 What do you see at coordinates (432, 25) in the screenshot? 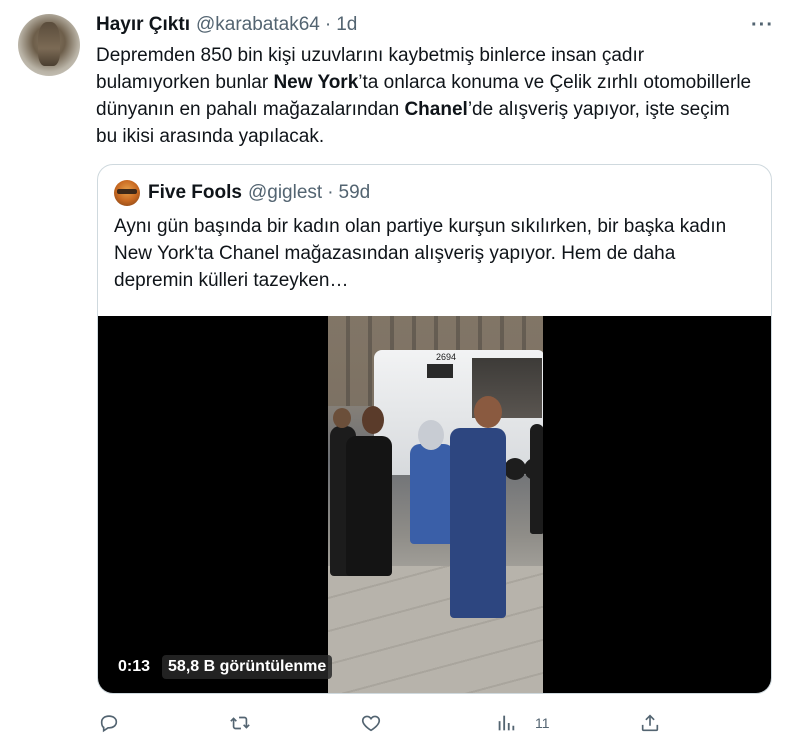
I see `tweet-header: Hayır Çıktı @karabatak64 · 1d` at bounding box center [432, 25].